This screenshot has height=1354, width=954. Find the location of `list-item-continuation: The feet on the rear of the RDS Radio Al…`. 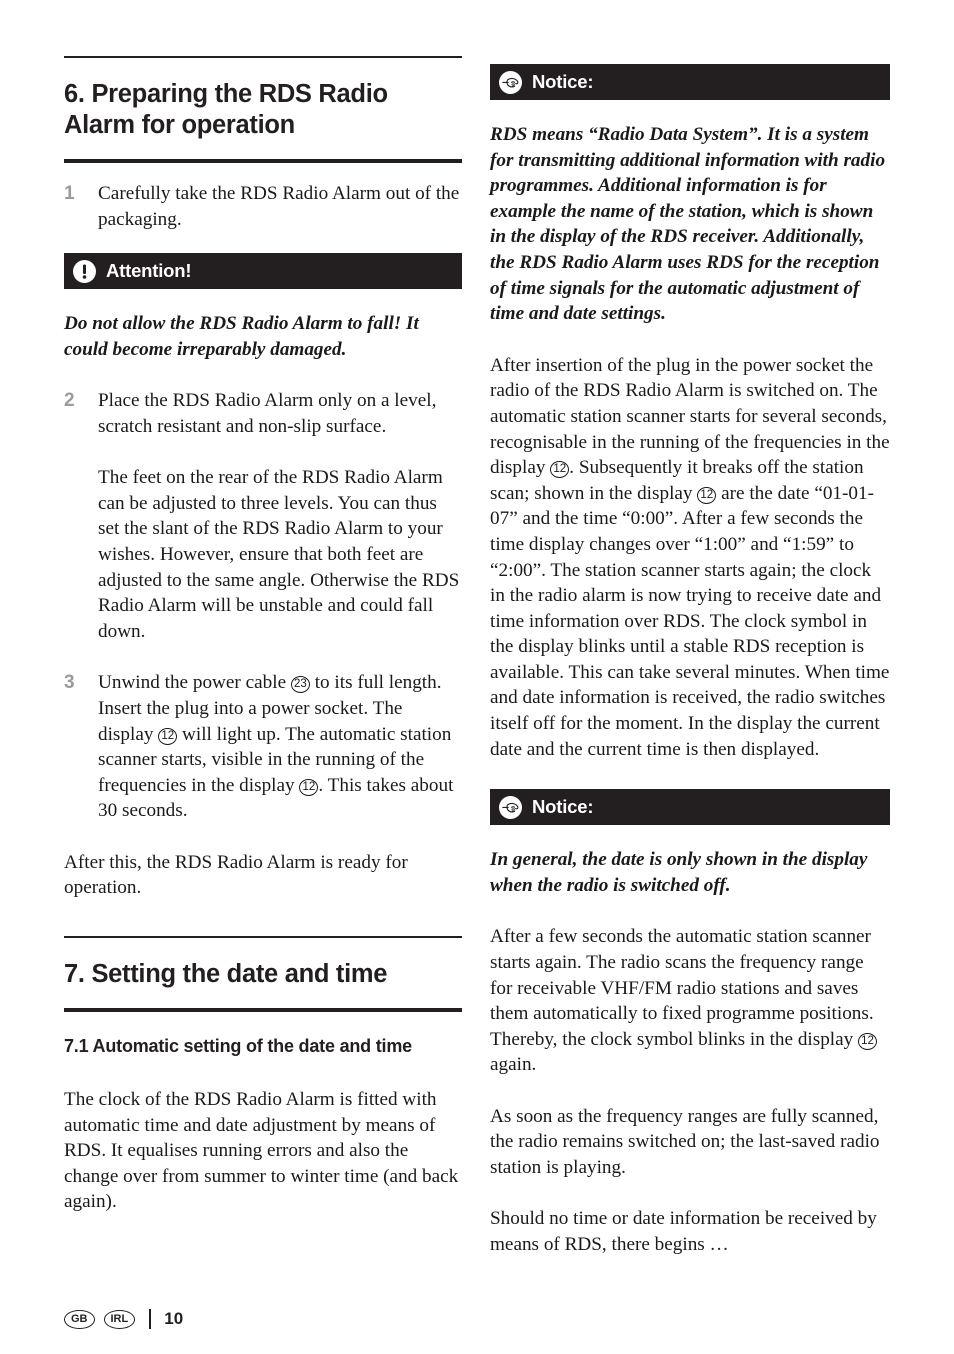

list-item-continuation: The feet on the rear of the RDS Radio Al… is located at coordinates (279, 554).